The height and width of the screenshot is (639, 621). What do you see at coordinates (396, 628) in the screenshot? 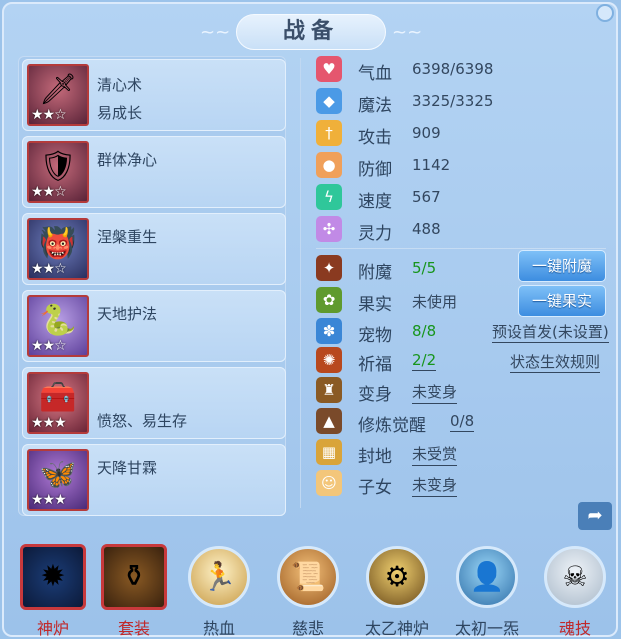
I see `tab-label: 太乙神炉` at bounding box center [396, 628].